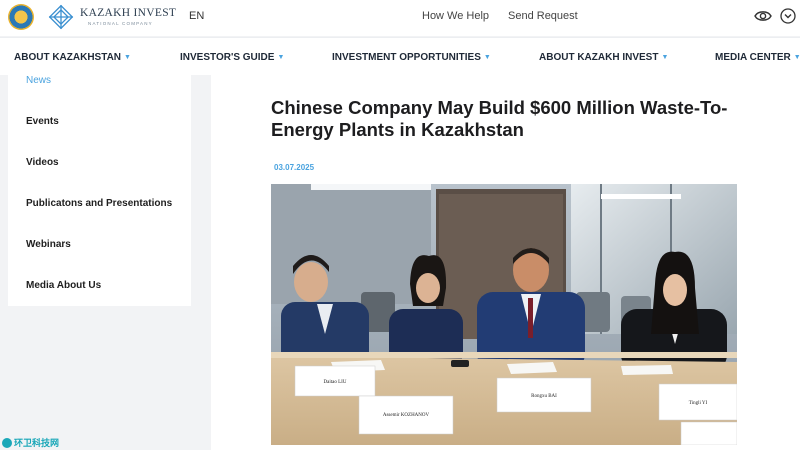 The height and width of the screenshot is (450, 800). What do you see at coordinates (753, 57) in the screenshot?
I see `nav-label: MEDIA CENTER` at bounding box center [753, 57].